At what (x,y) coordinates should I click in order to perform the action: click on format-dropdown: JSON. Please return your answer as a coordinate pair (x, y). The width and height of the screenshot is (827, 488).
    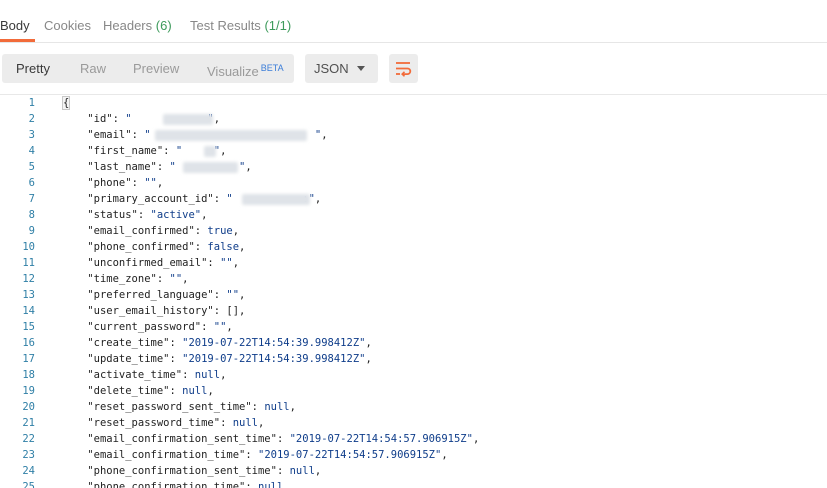
    Looking at the image, I should click on (341, 68).